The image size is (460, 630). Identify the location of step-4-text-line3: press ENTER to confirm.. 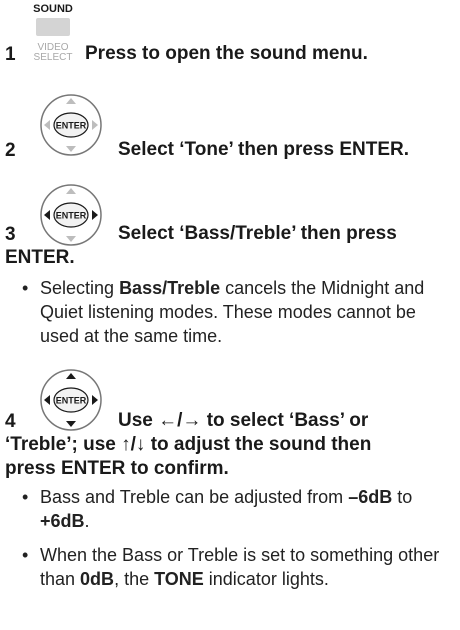
(117, 468).